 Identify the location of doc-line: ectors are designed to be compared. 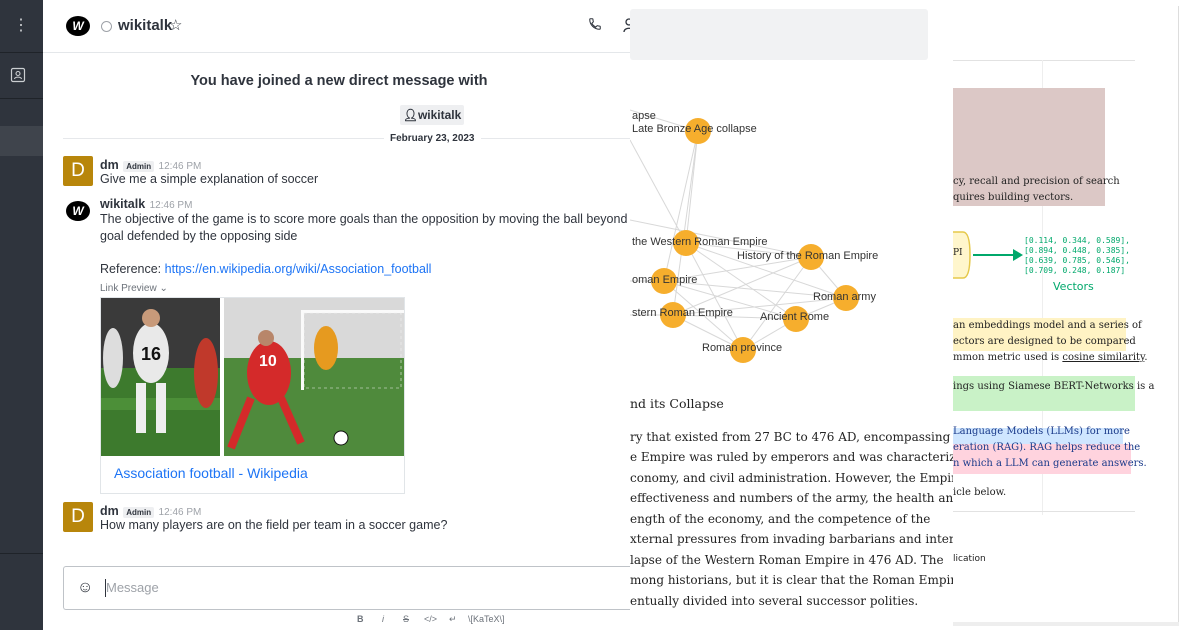
(1044, 341).